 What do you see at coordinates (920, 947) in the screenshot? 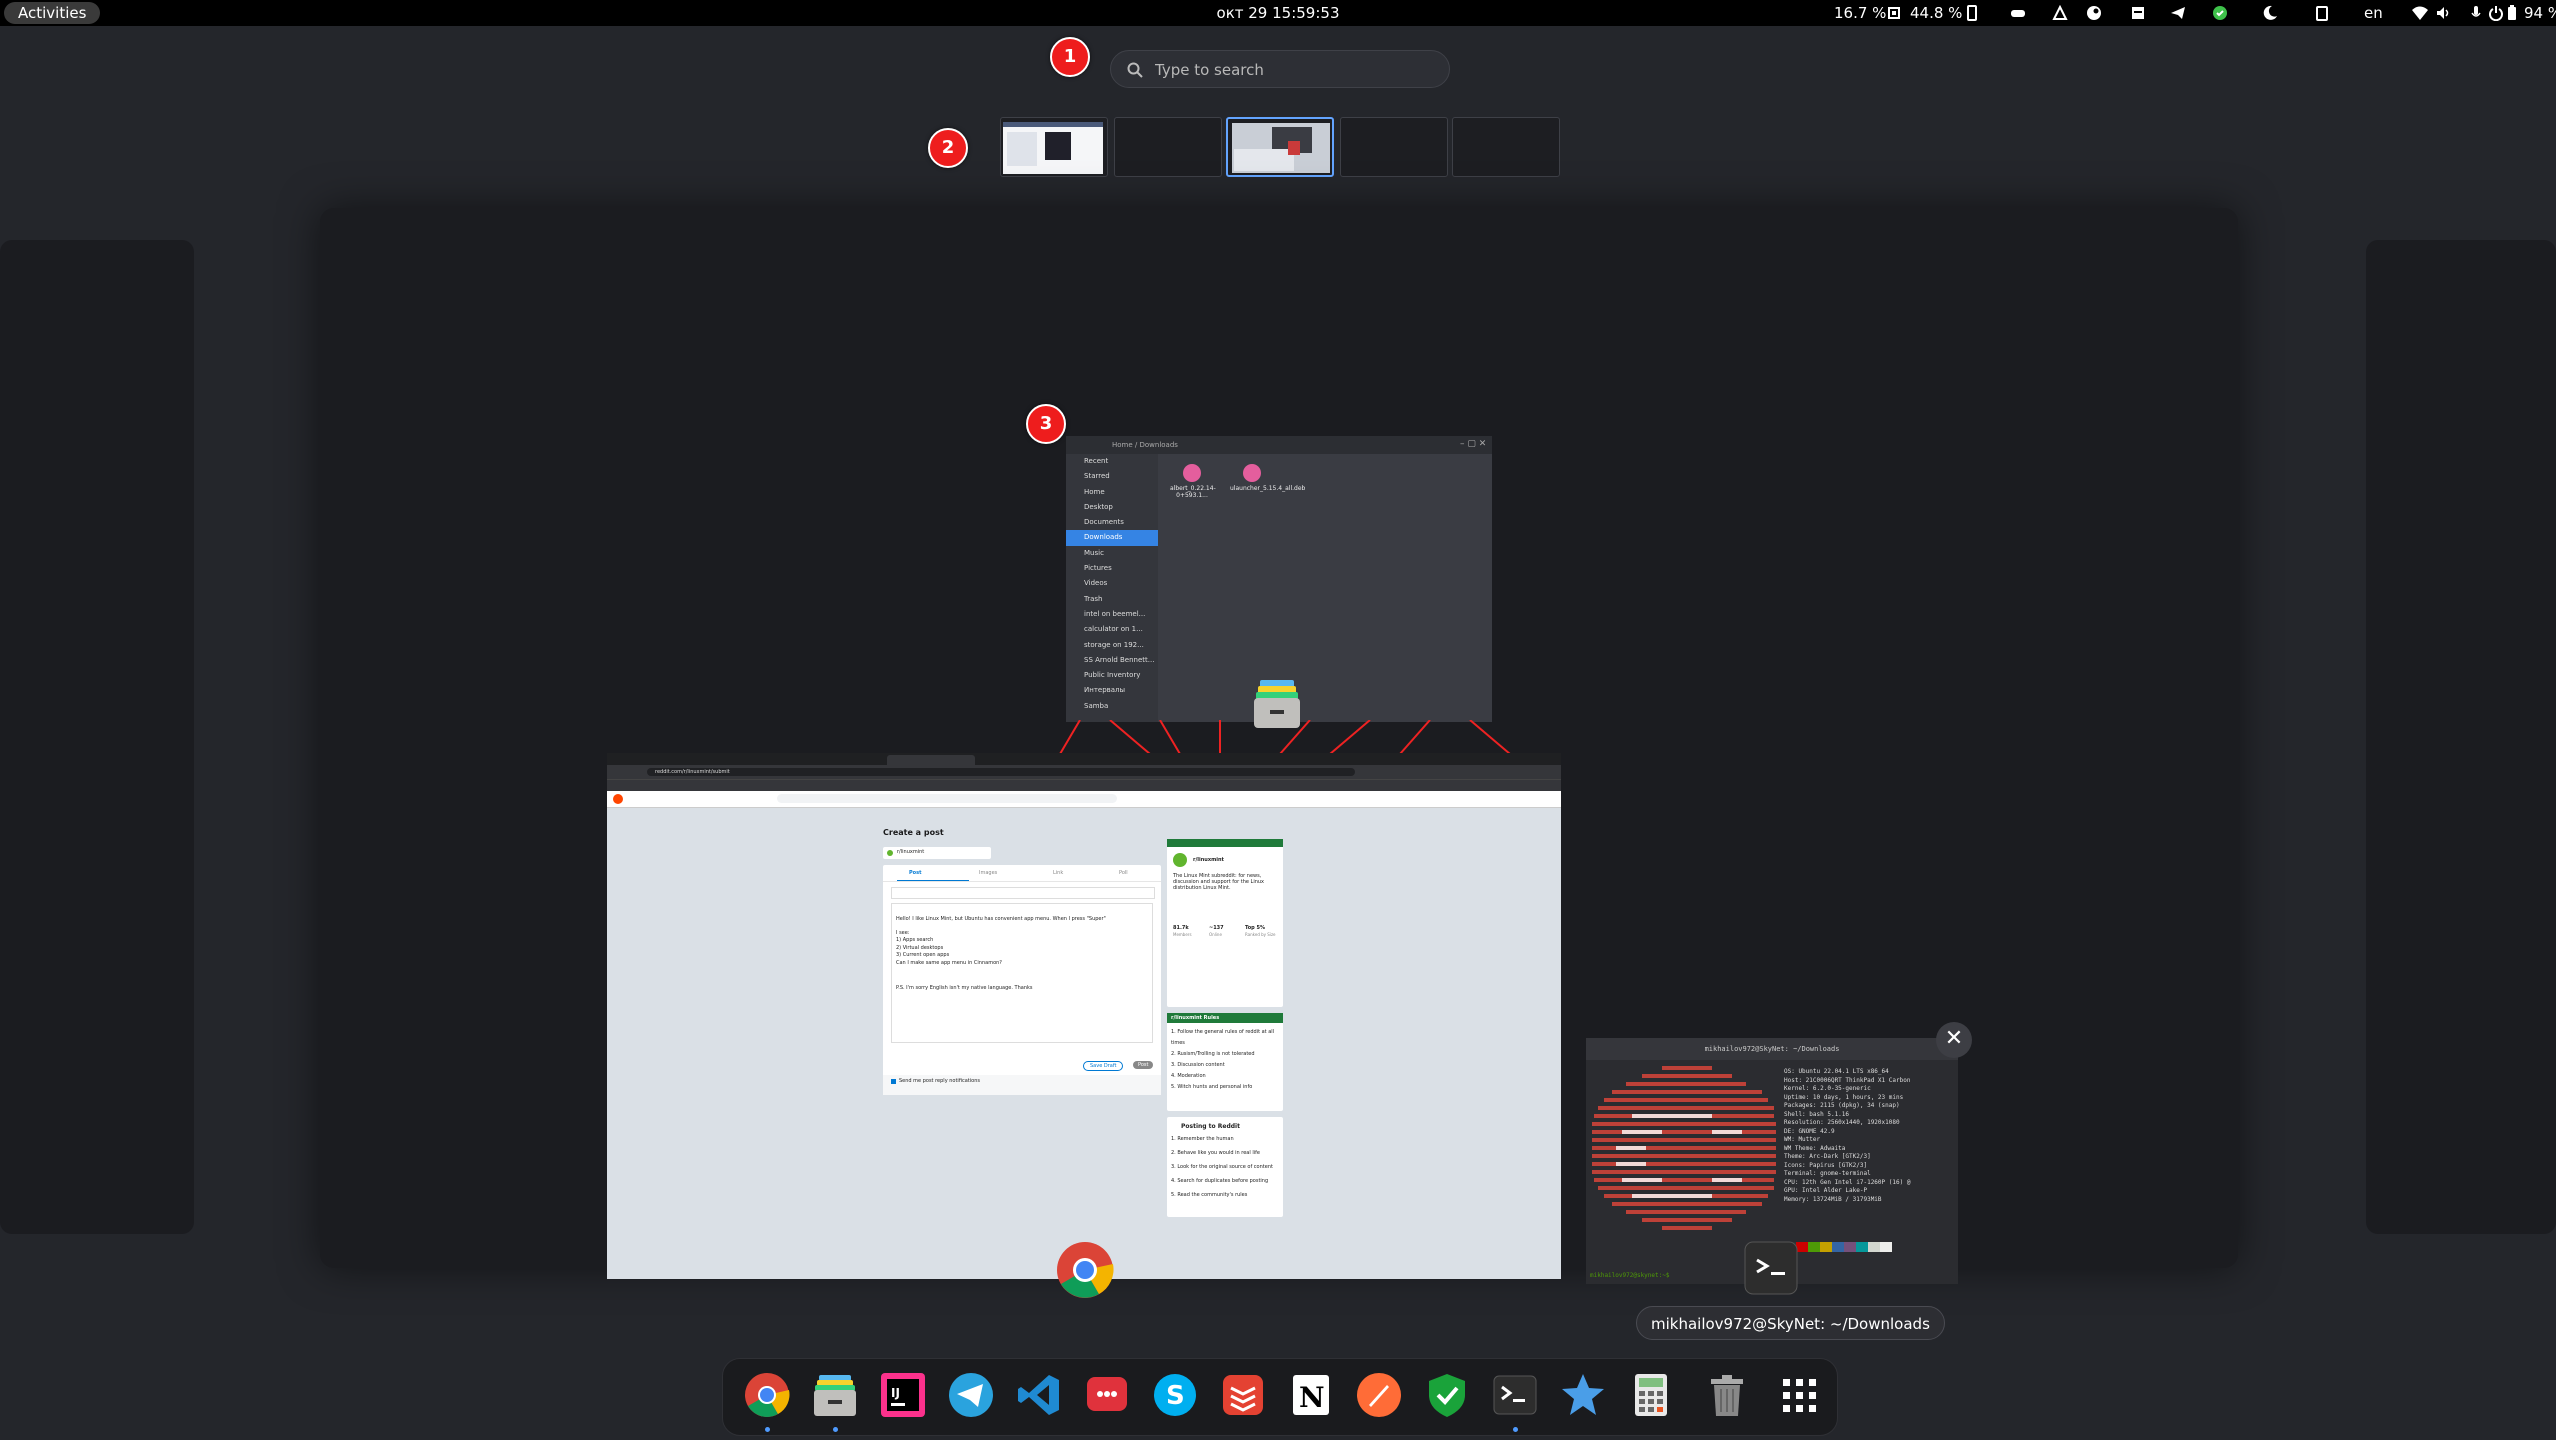
I see `body-line: 2) Virtual desktops` at bounding box center [920, 947].